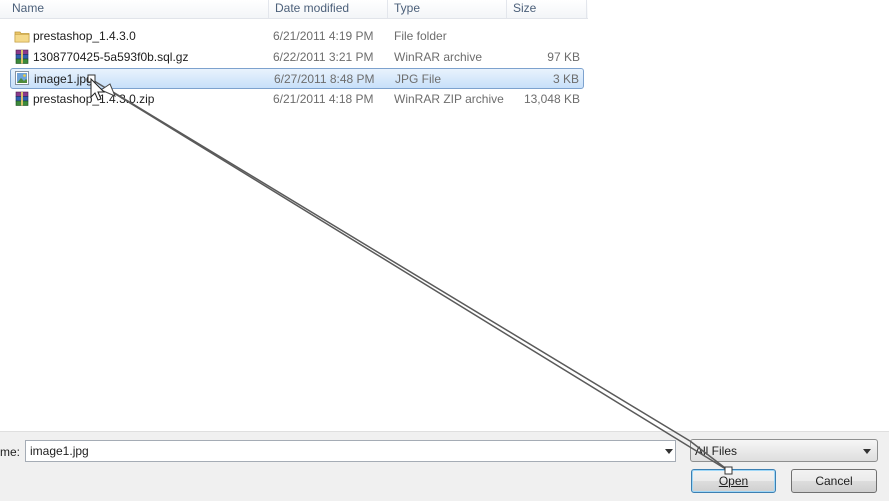  Describe the element at coordinates (565, 79) in the screenshot. I see `file-size: 3 KB` at that location.